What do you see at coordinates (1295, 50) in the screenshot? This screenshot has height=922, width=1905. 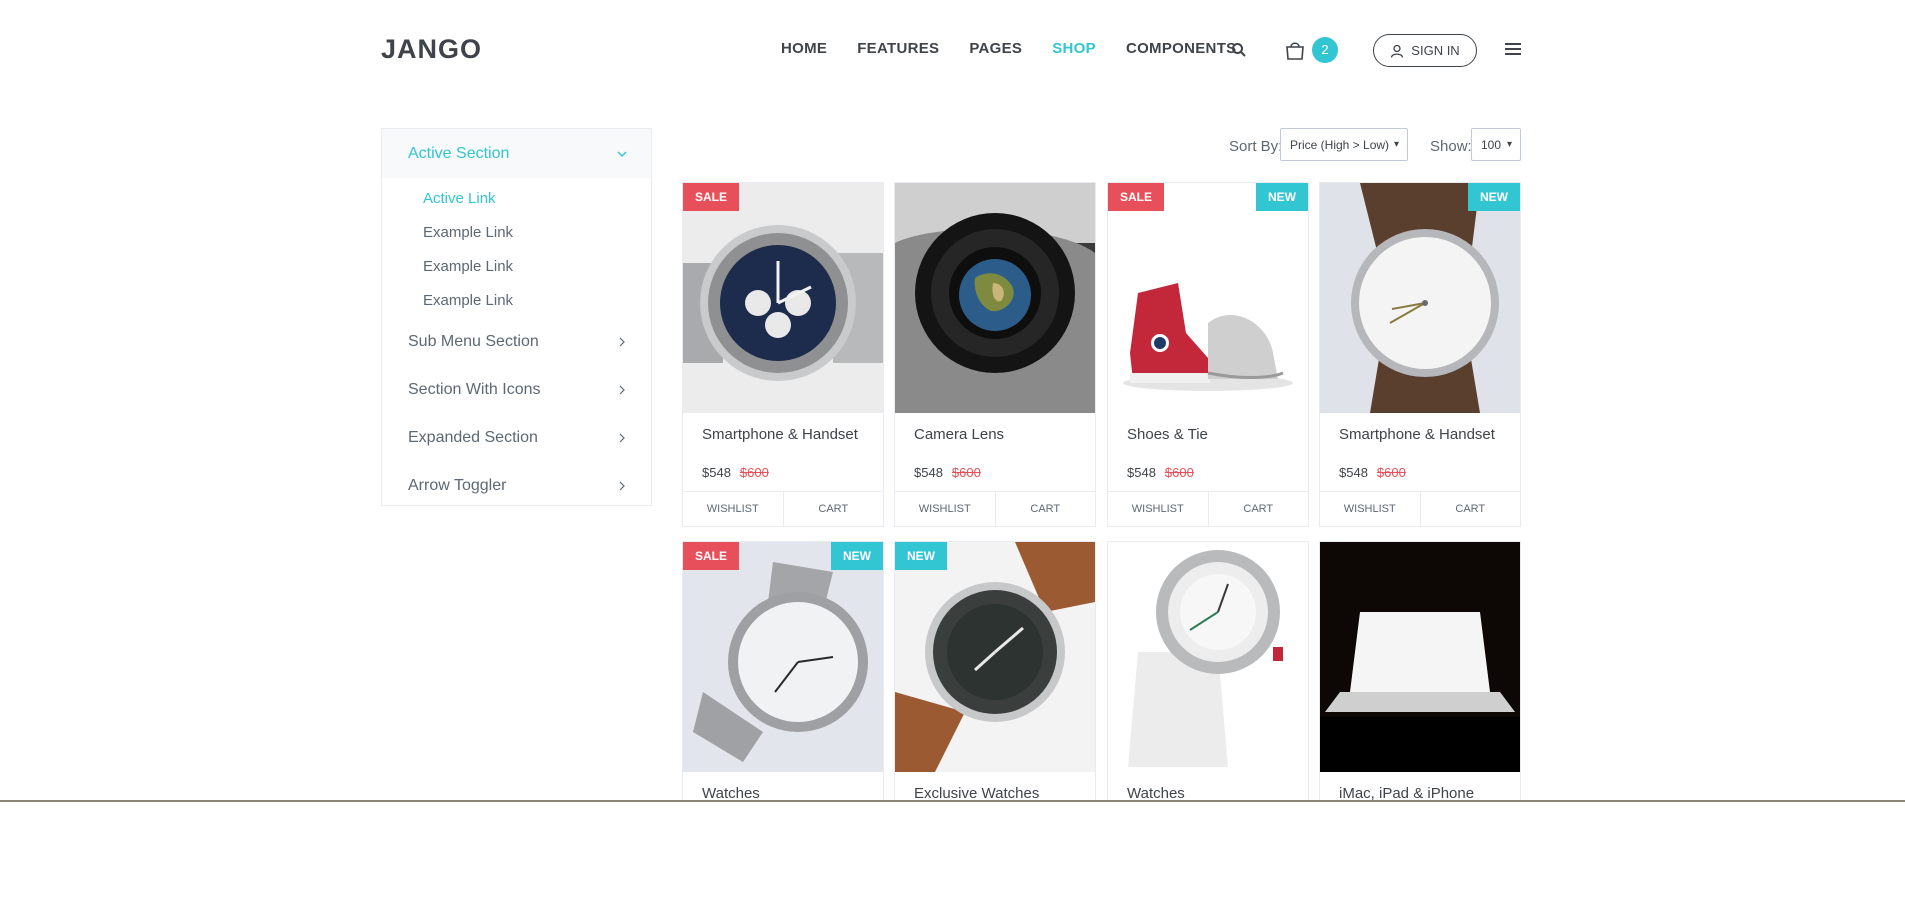 I see `cart-icon` at bounding box center [1295, 50].